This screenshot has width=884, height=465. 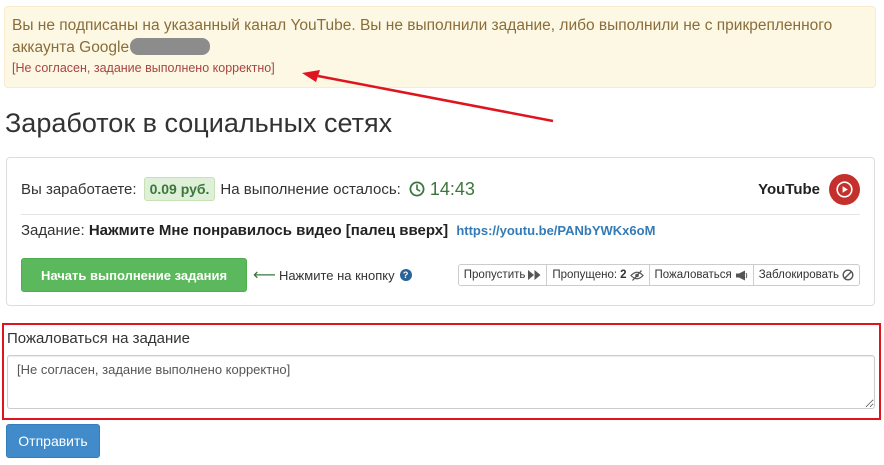 I want to click on task-video-link: https://youtu.be/PANbYWKx6oM, so click(x=555, y=230).